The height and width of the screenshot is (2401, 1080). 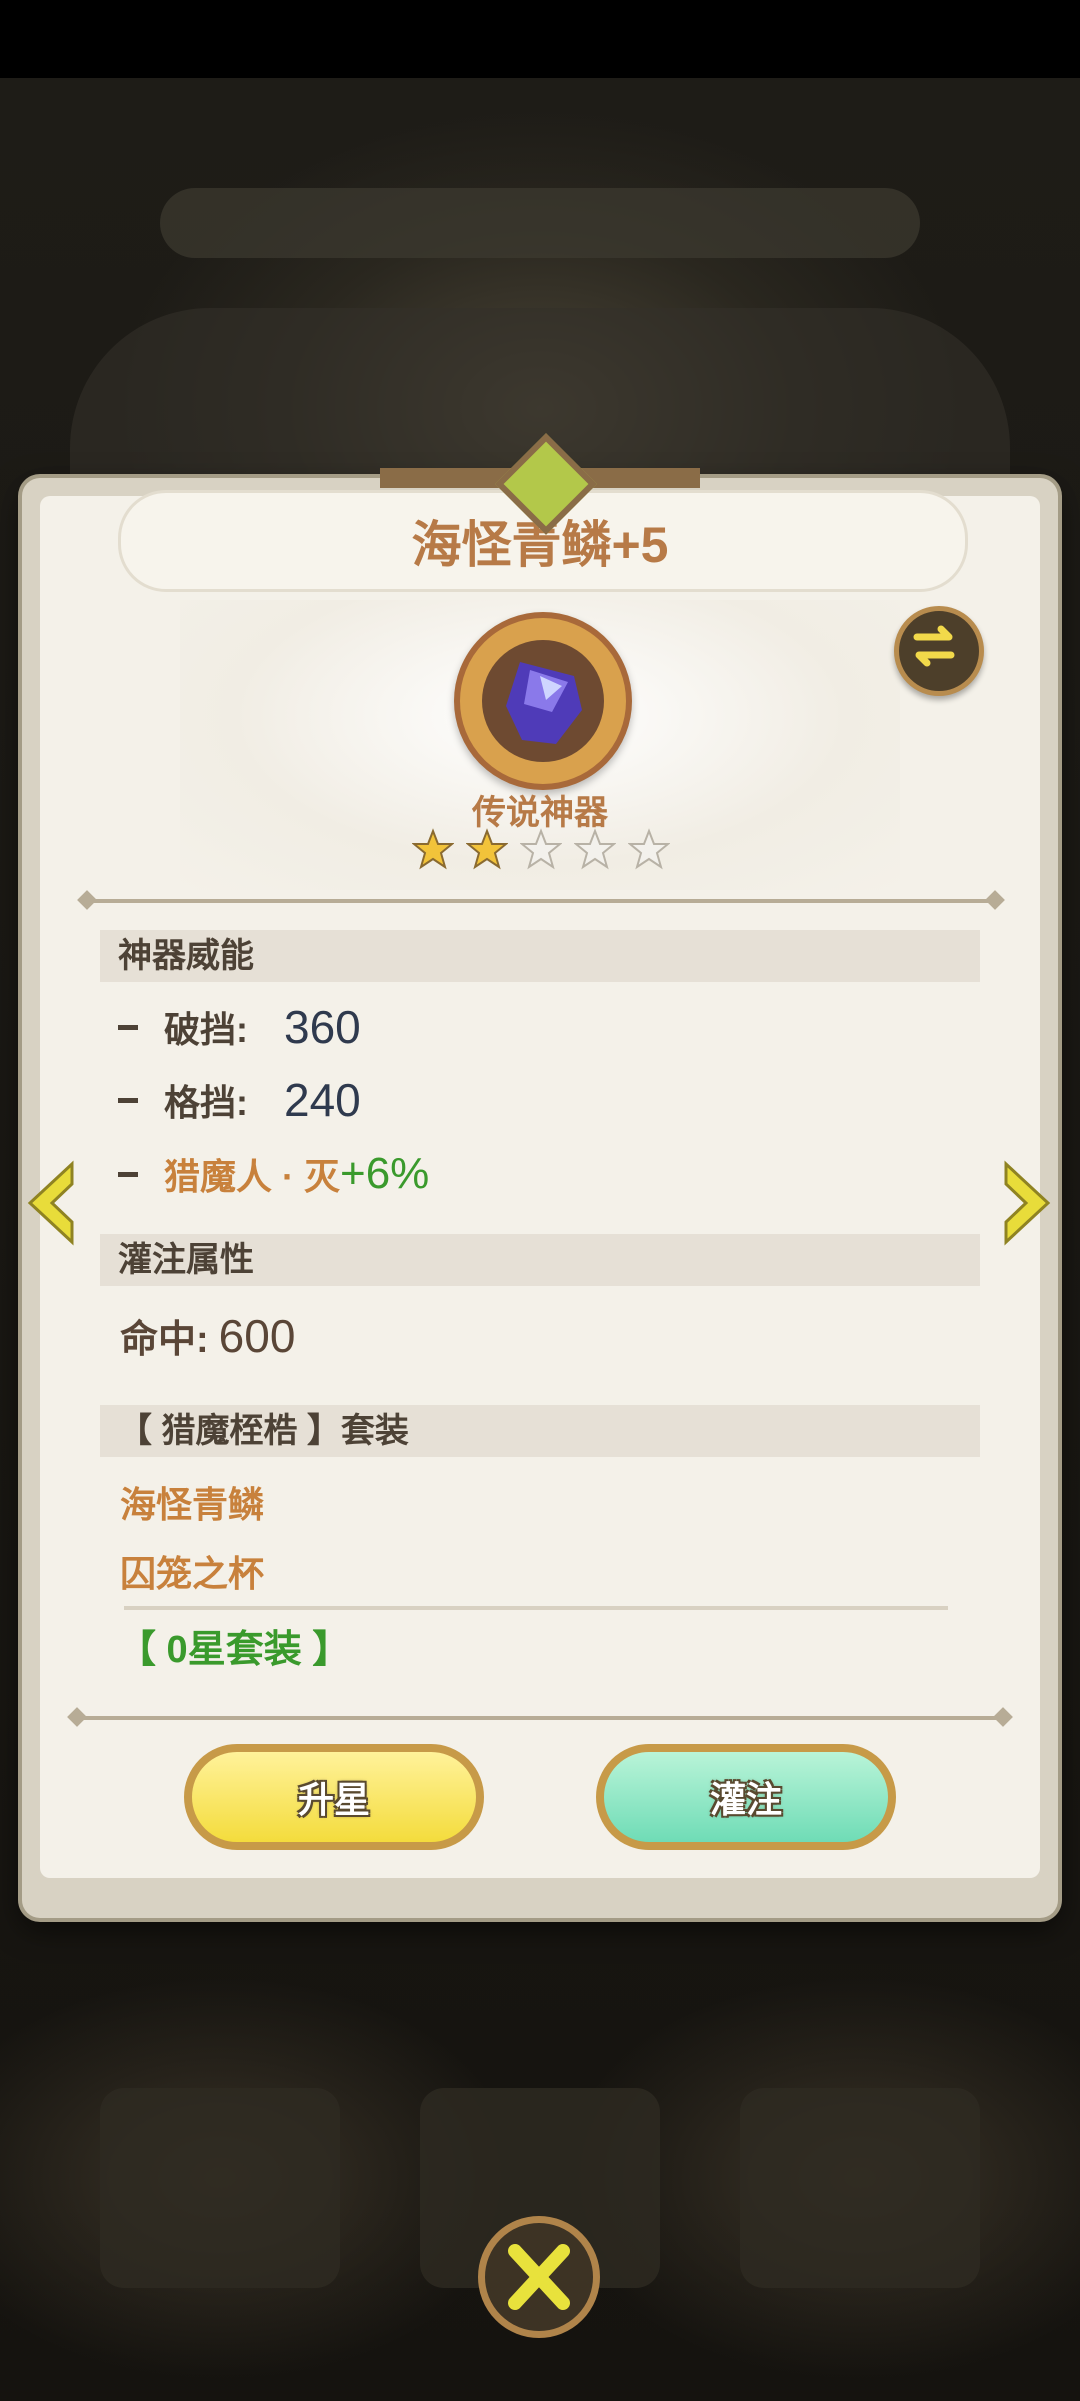 I want to click on stat-row-bonus: 猎魔人 · 灭 +6%, so click(x=273, y=1174).